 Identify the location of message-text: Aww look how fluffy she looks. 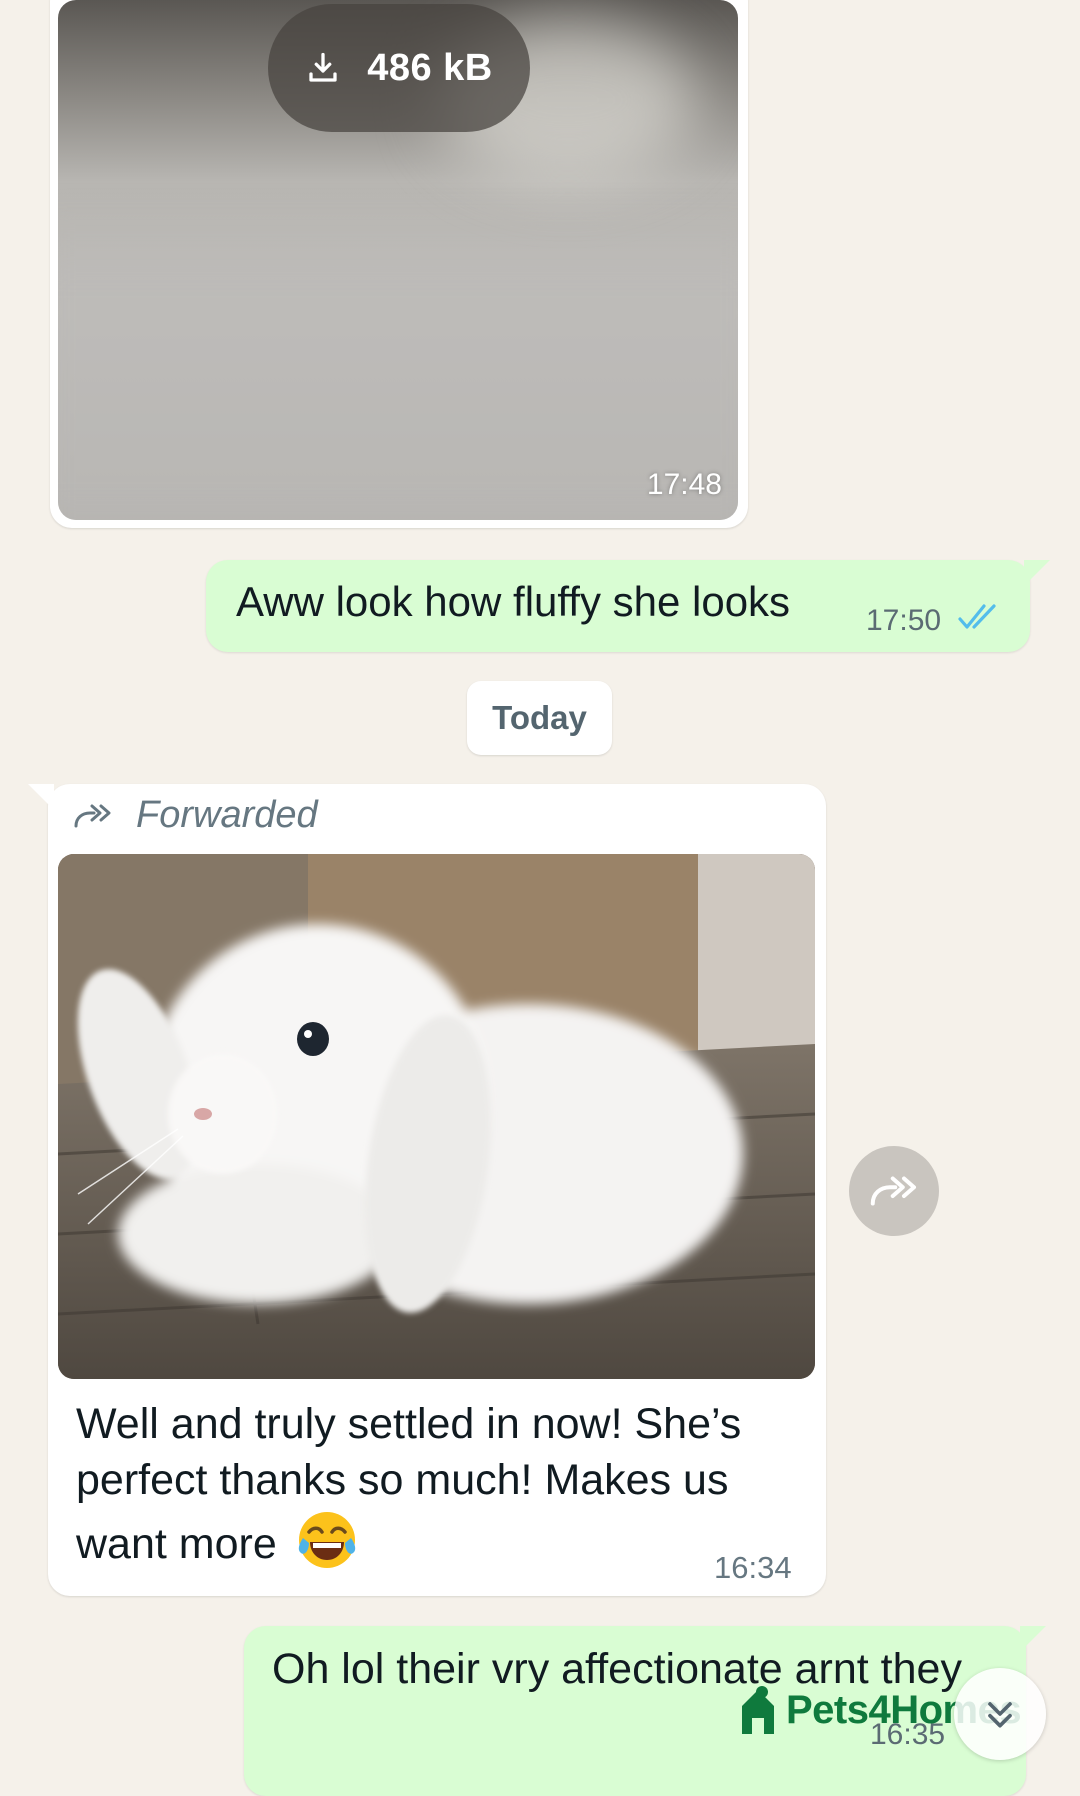
(513, 601).